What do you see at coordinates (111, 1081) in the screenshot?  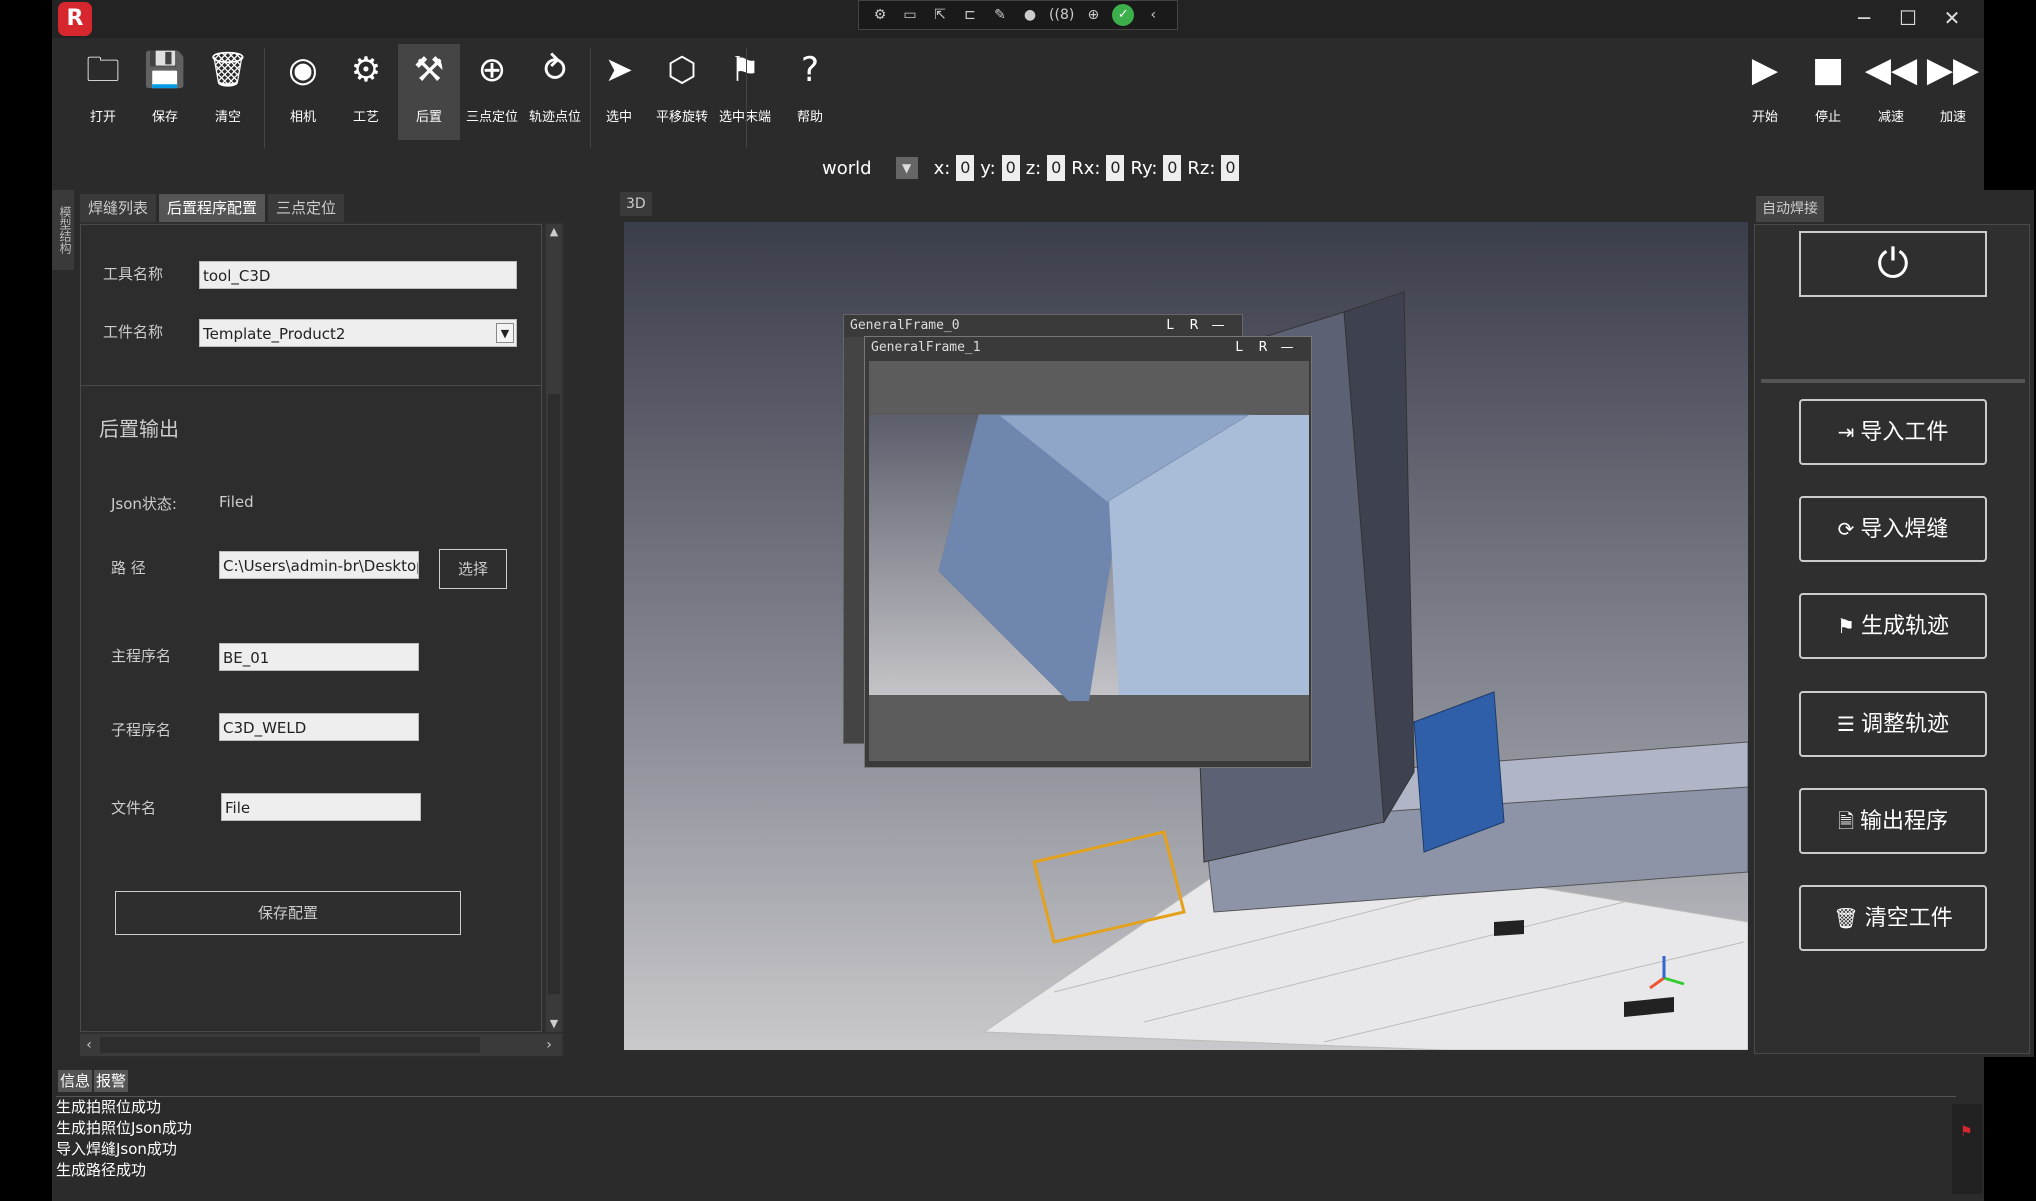 I see `tab-alarm: 报警` at bounding box center [111, 1081].